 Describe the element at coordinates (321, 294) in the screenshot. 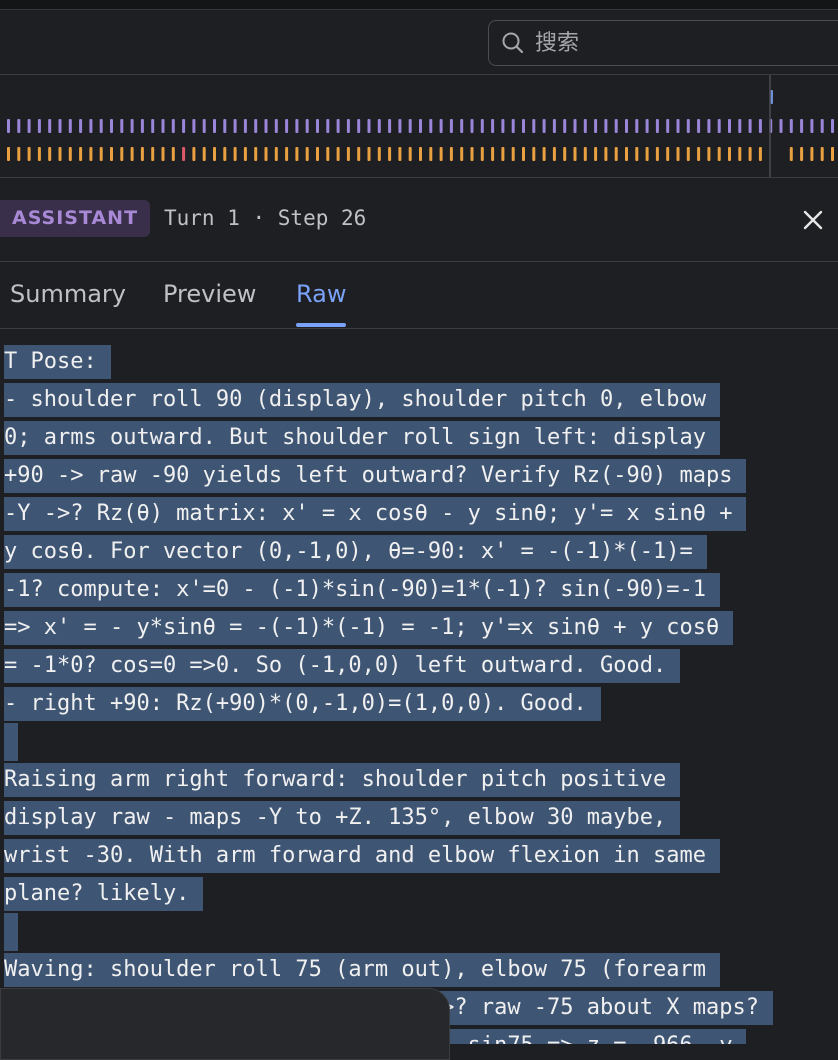

I see `tab-raw: Raw` at that location.